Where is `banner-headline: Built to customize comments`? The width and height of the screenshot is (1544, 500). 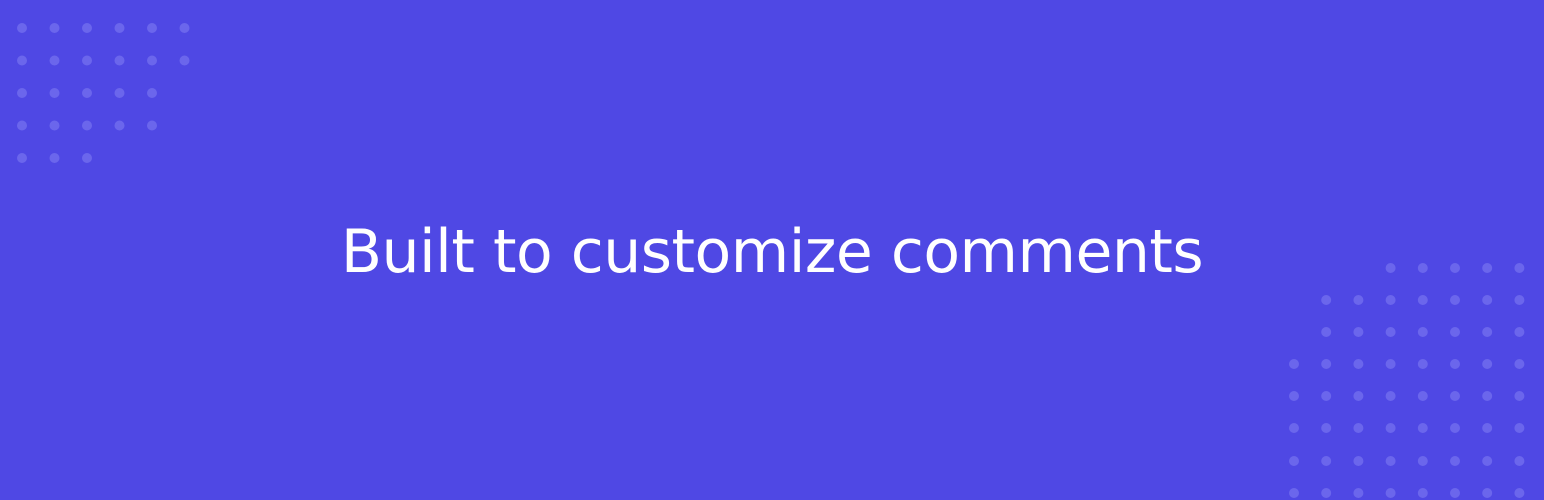
banner-headline: Built to customize comments is located at coordinates (772, 252).